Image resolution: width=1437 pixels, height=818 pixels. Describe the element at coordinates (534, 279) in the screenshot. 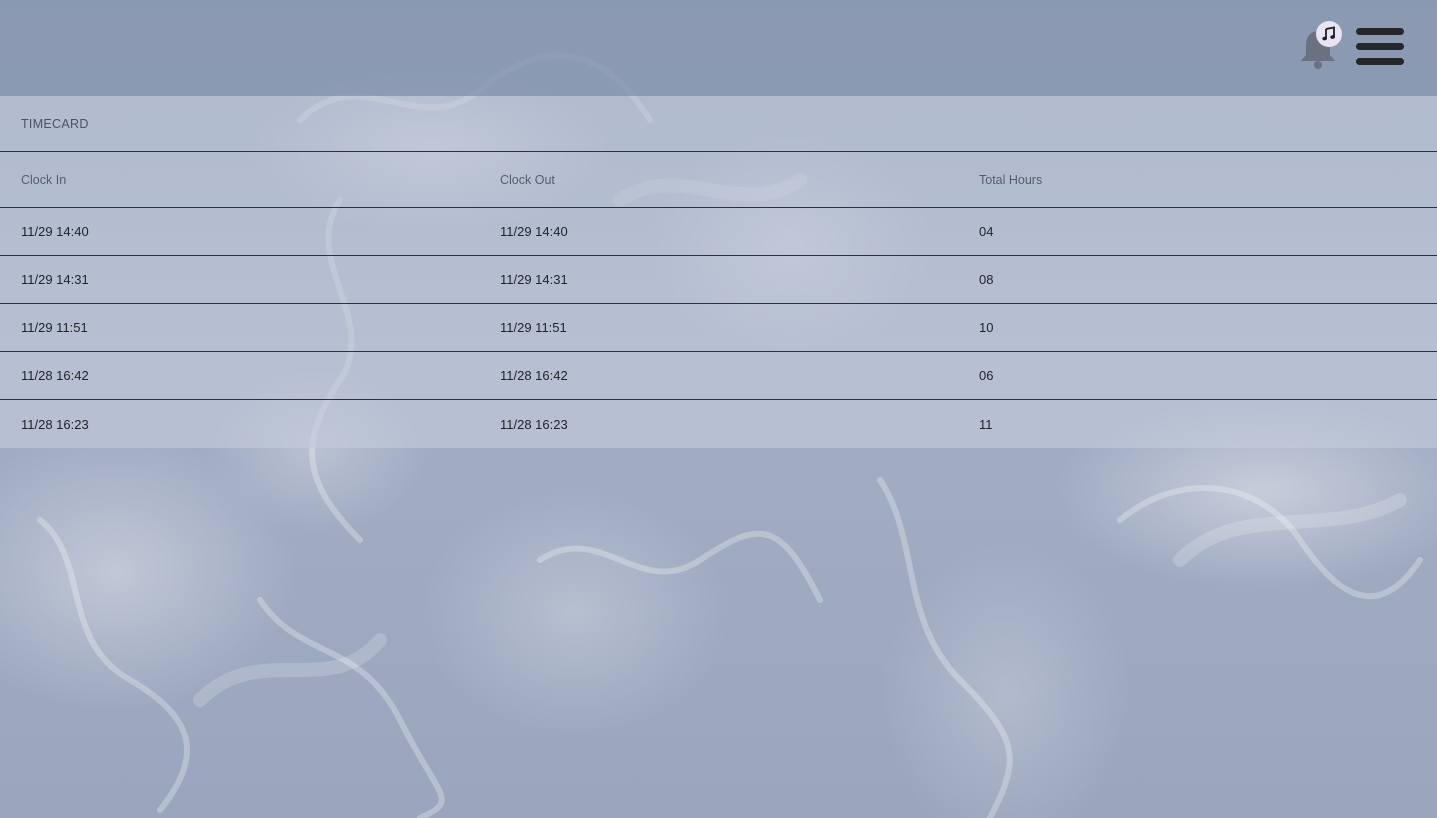

I see `clock-out-cell: 11/29 14:31` at that location.